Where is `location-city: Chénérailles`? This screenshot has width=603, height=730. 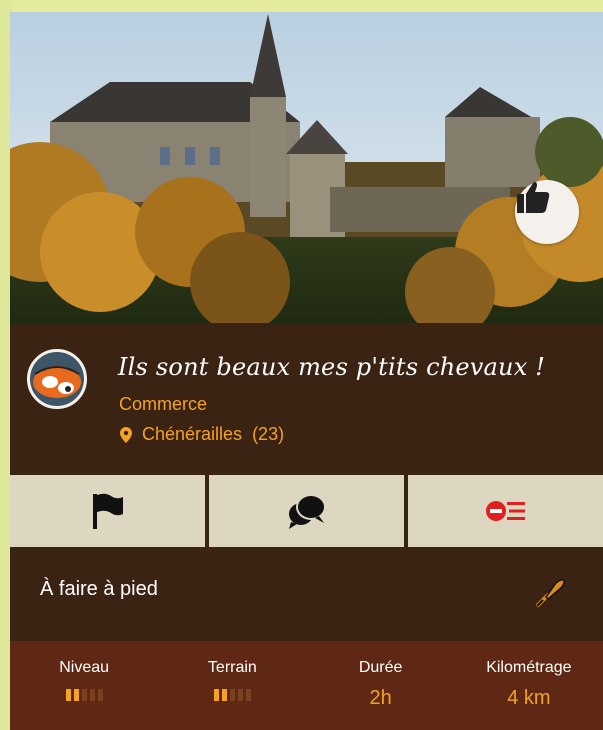
location-city: Chénérailles is located at coordinates (192, 434).